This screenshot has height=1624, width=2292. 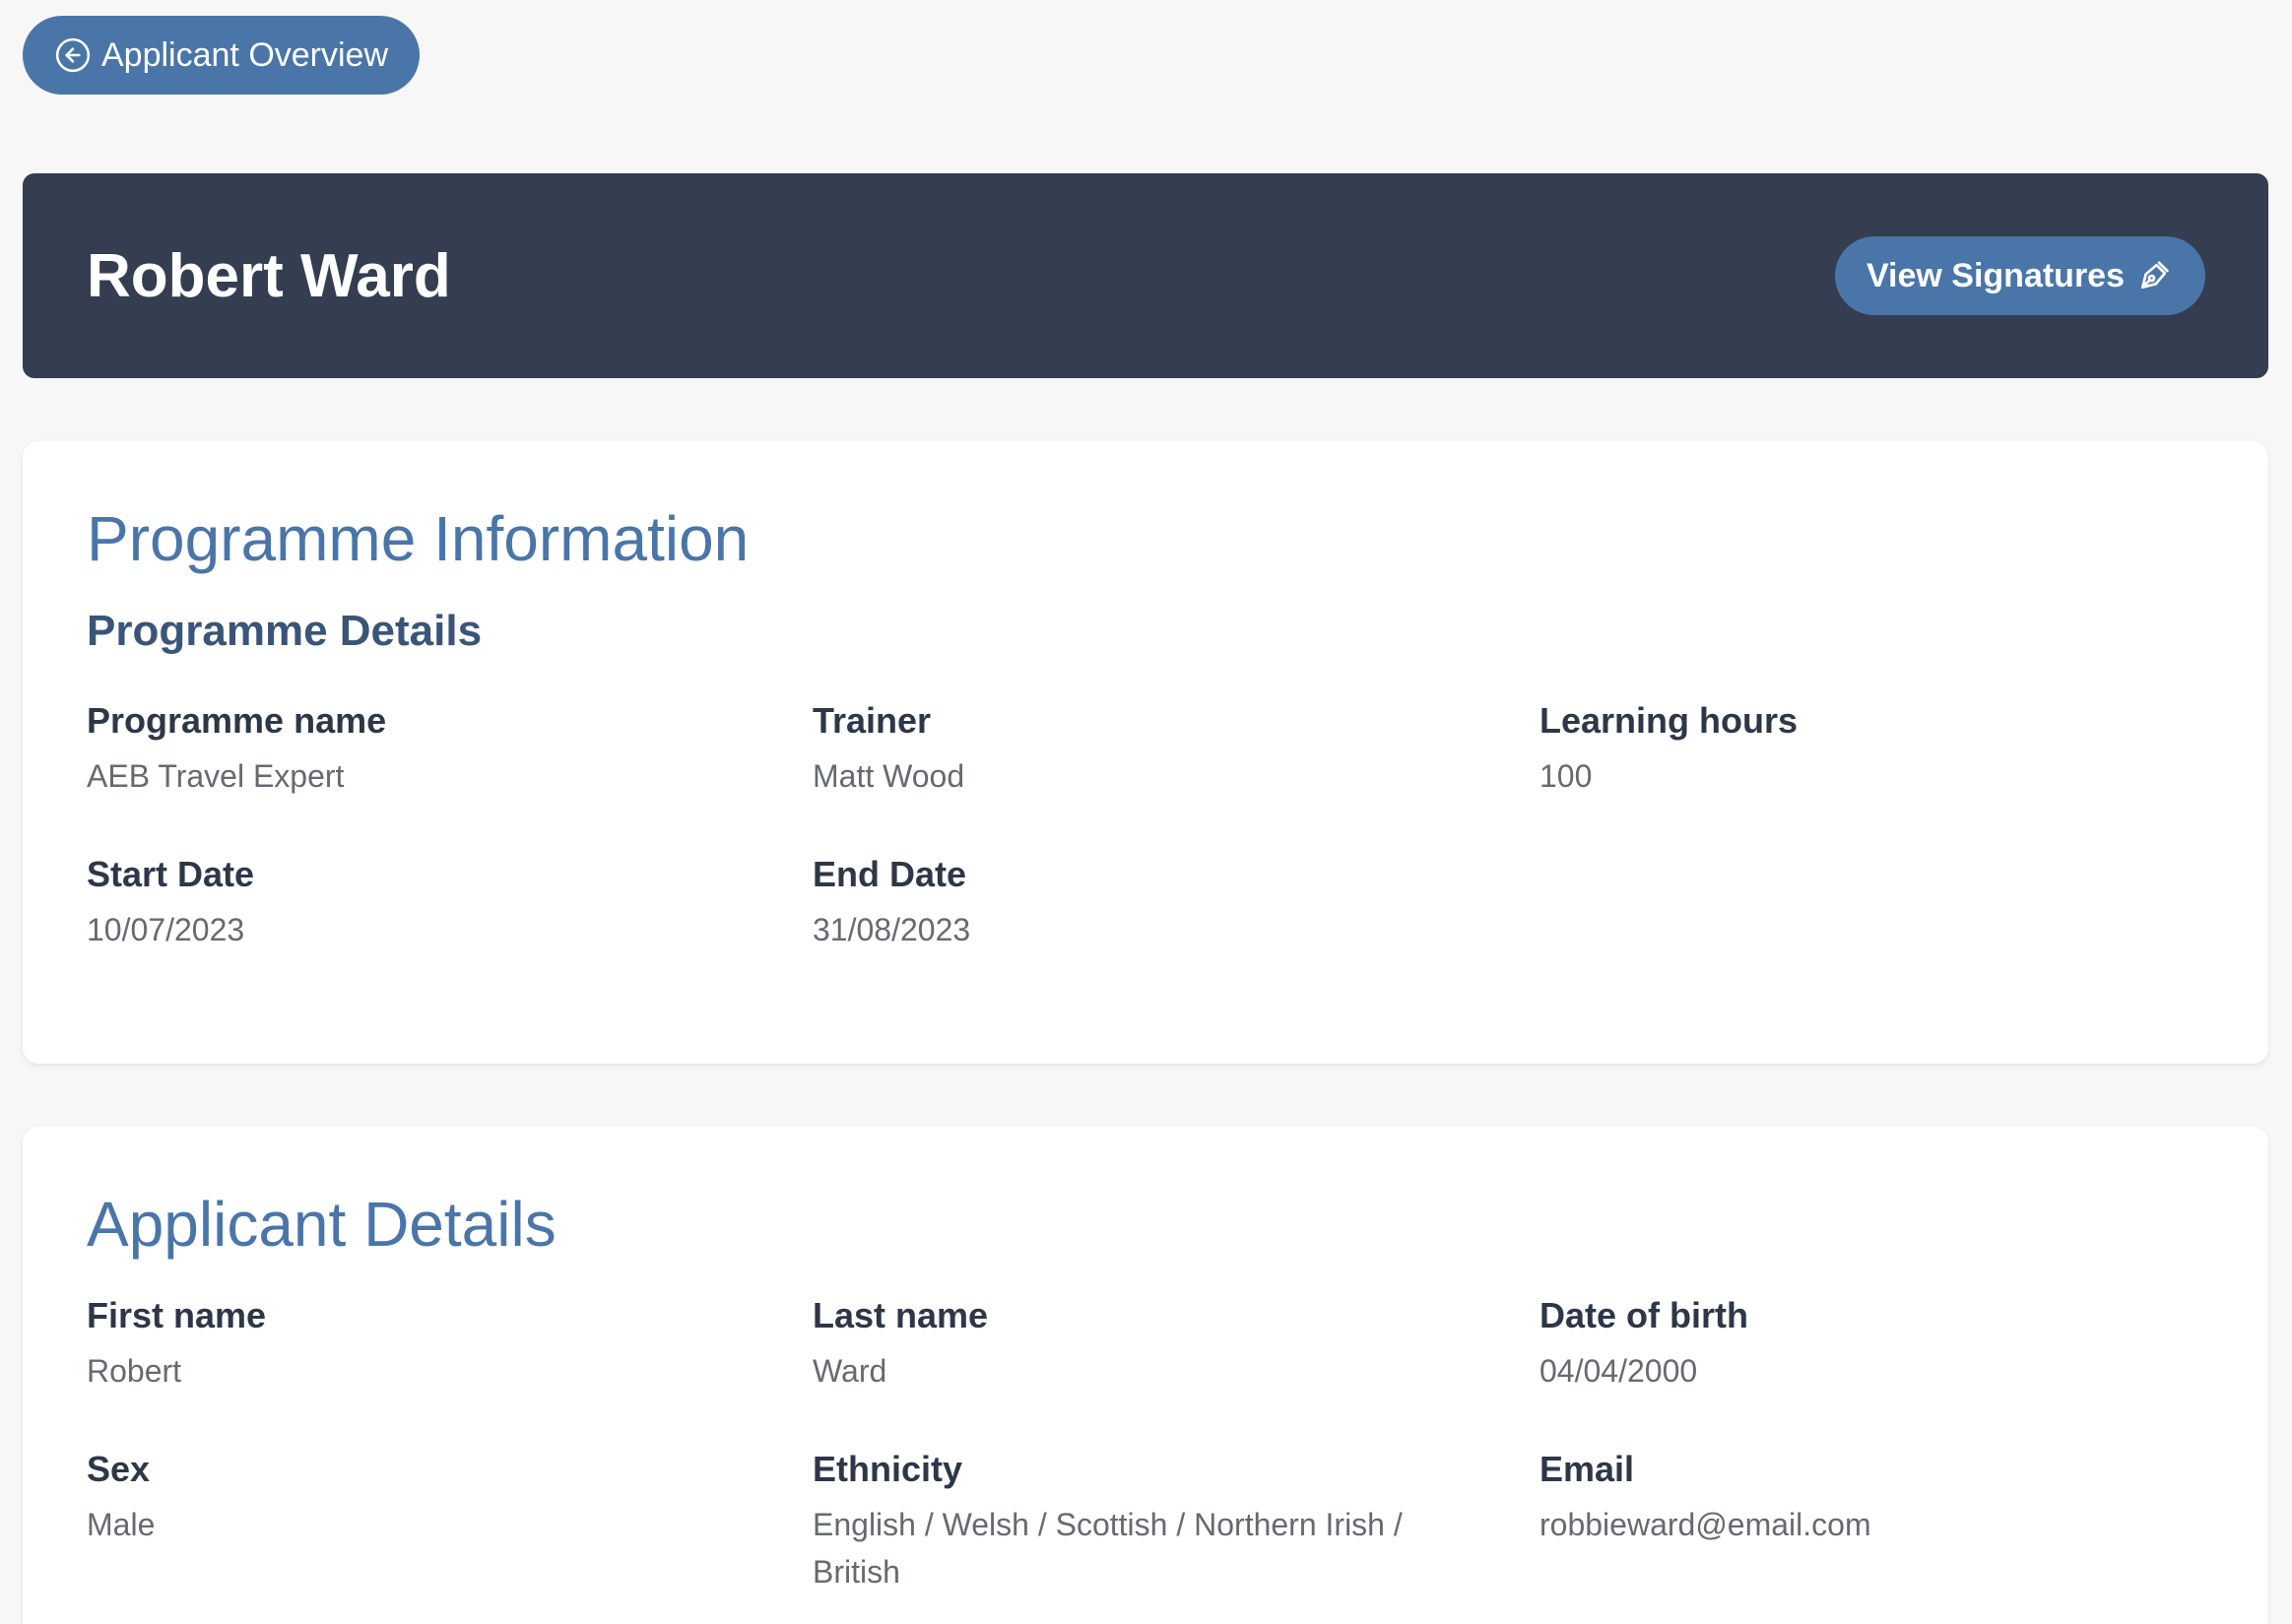 What do you see at coordinates (1138, 1345) in the screenshot?
I see `field-last-name: Last name Ward` at bounding box center [1138, 1345].